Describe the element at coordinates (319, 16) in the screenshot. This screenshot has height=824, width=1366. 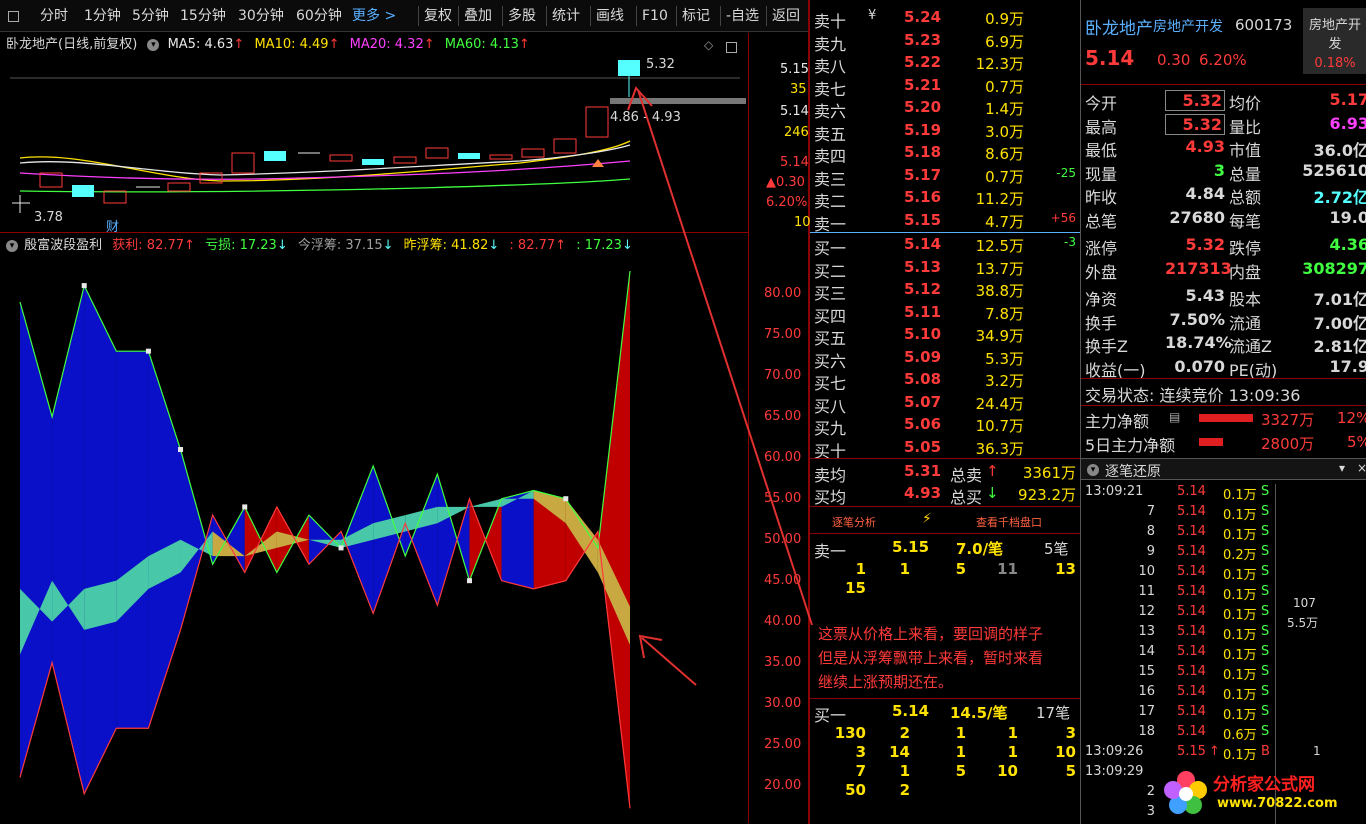
I see `toolbar-tab-60min: 60分钟` at that location.